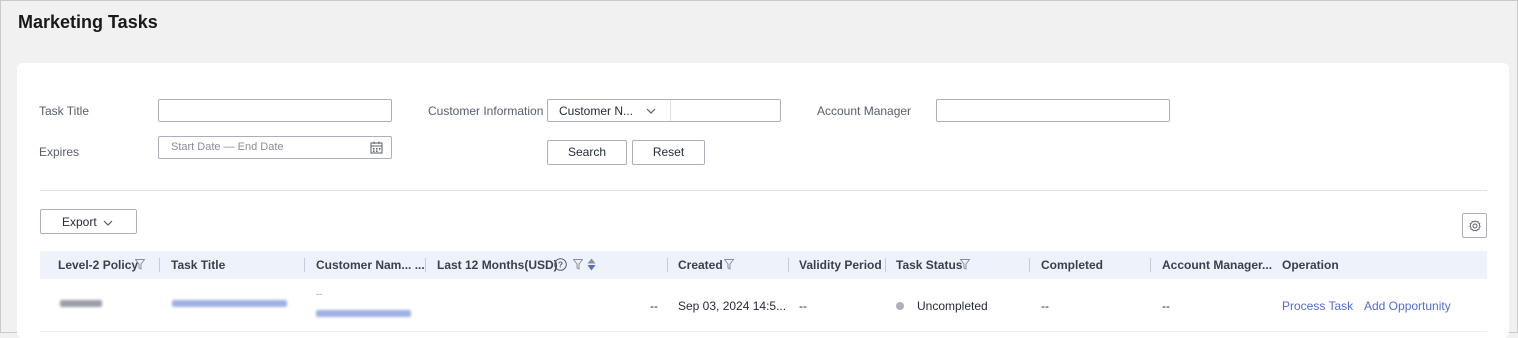 This screenshot has height=338, width=1518. I want to click on completed-value: --, so click(1045, 306).